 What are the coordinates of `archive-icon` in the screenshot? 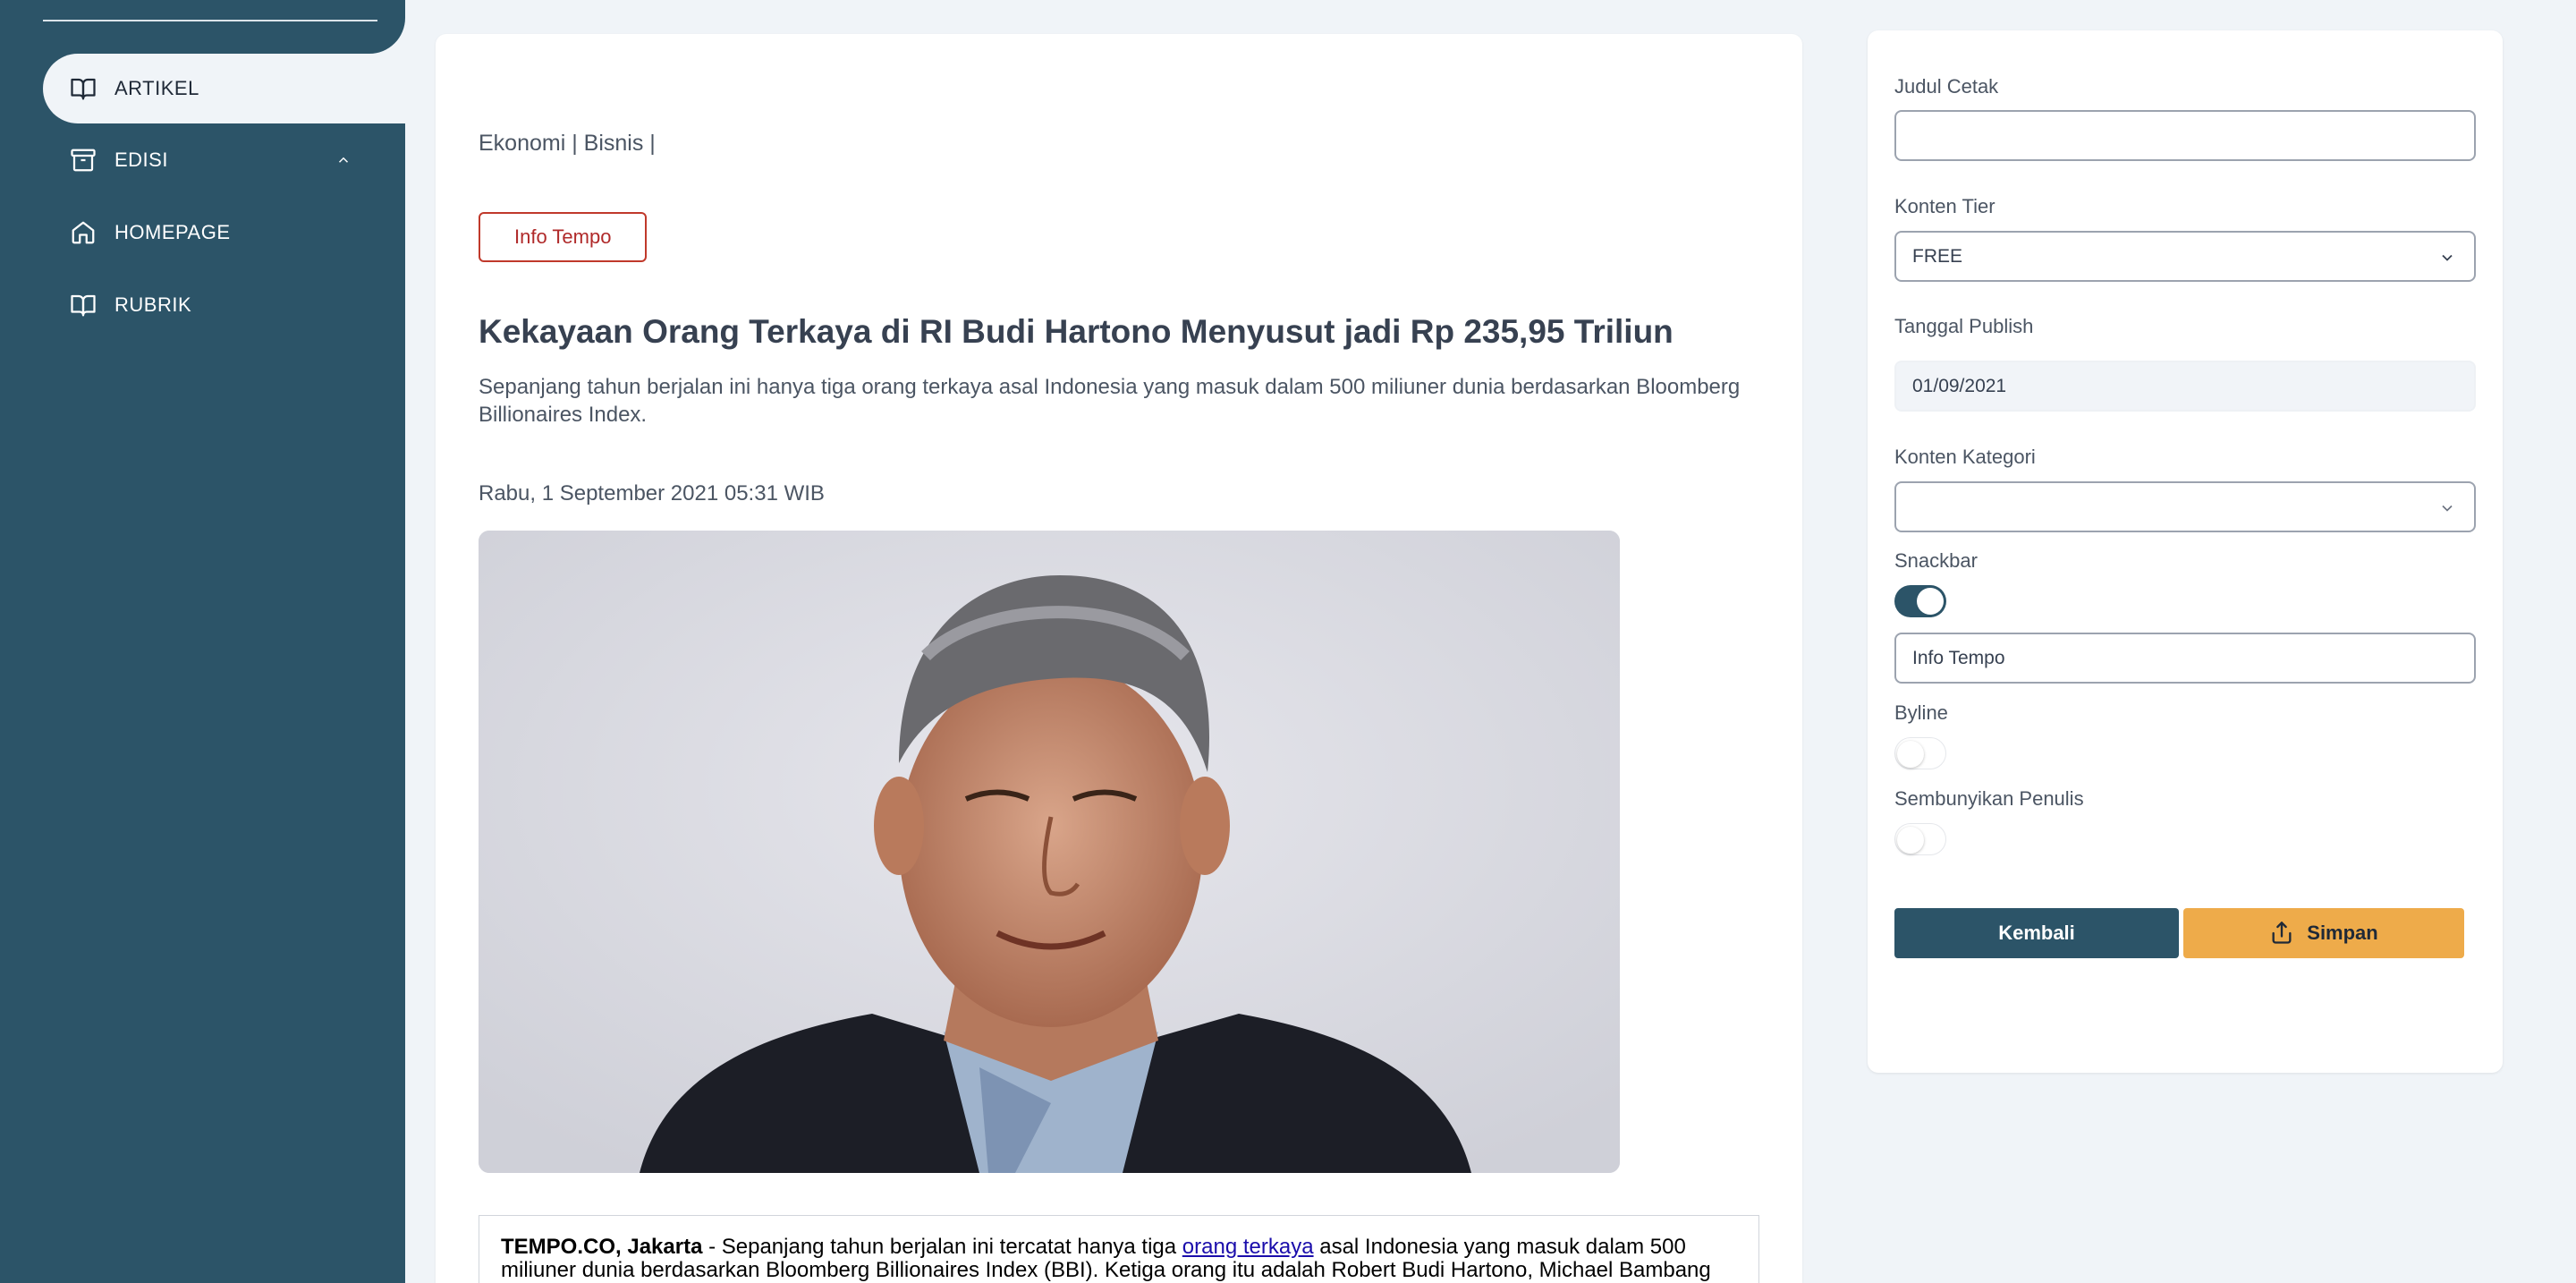 It's located at (83, 160).